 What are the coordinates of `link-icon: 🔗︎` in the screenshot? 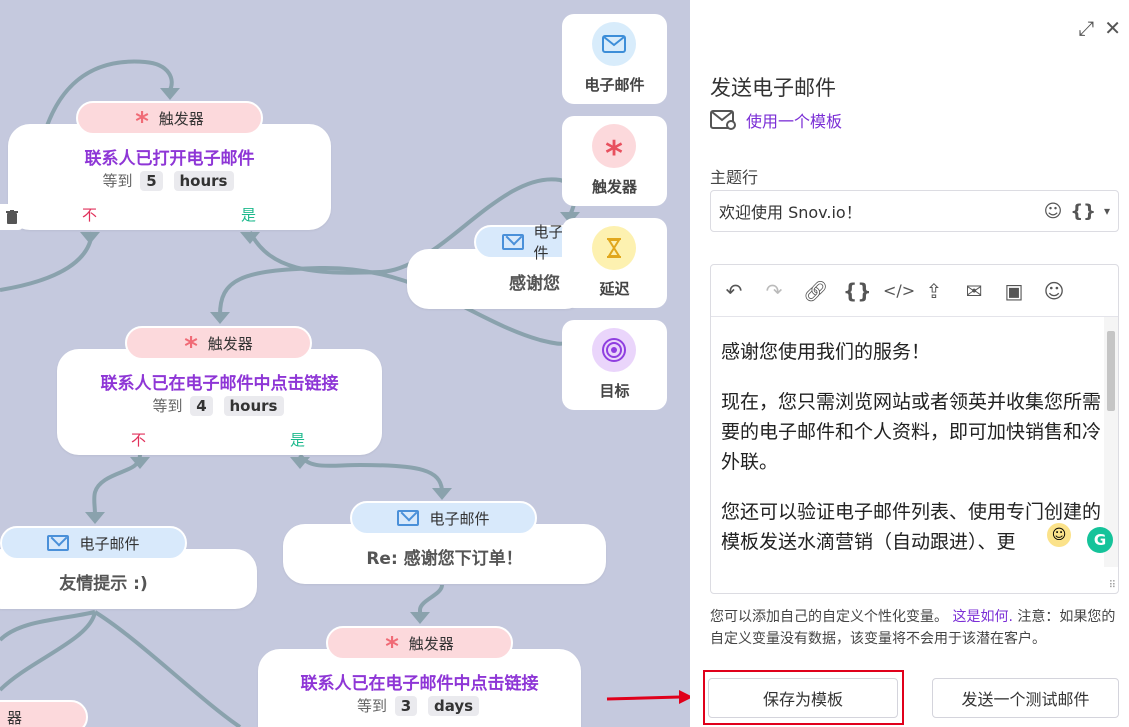 It's located at (815, 291).